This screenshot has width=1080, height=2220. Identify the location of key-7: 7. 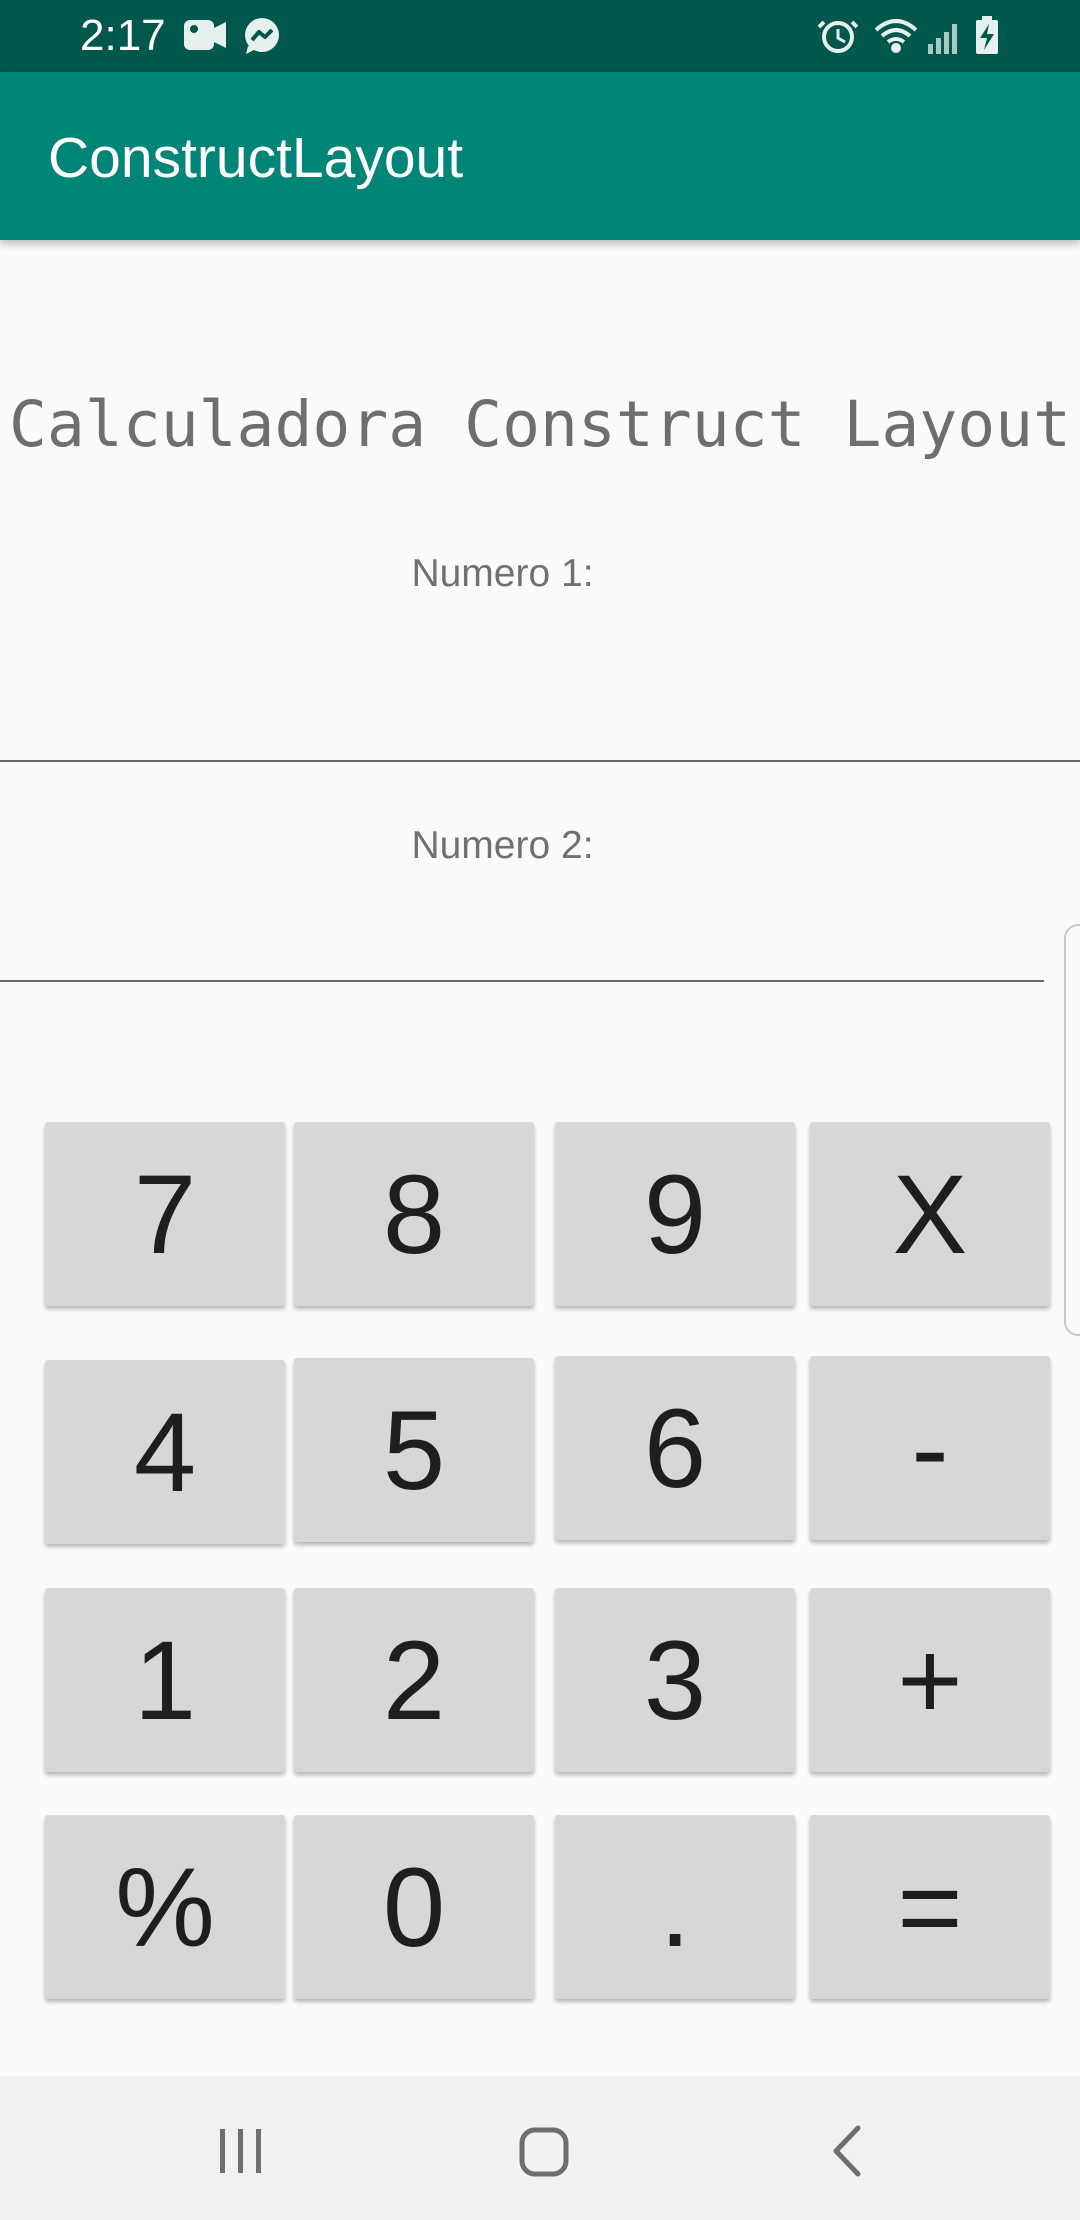
(165, 1214).